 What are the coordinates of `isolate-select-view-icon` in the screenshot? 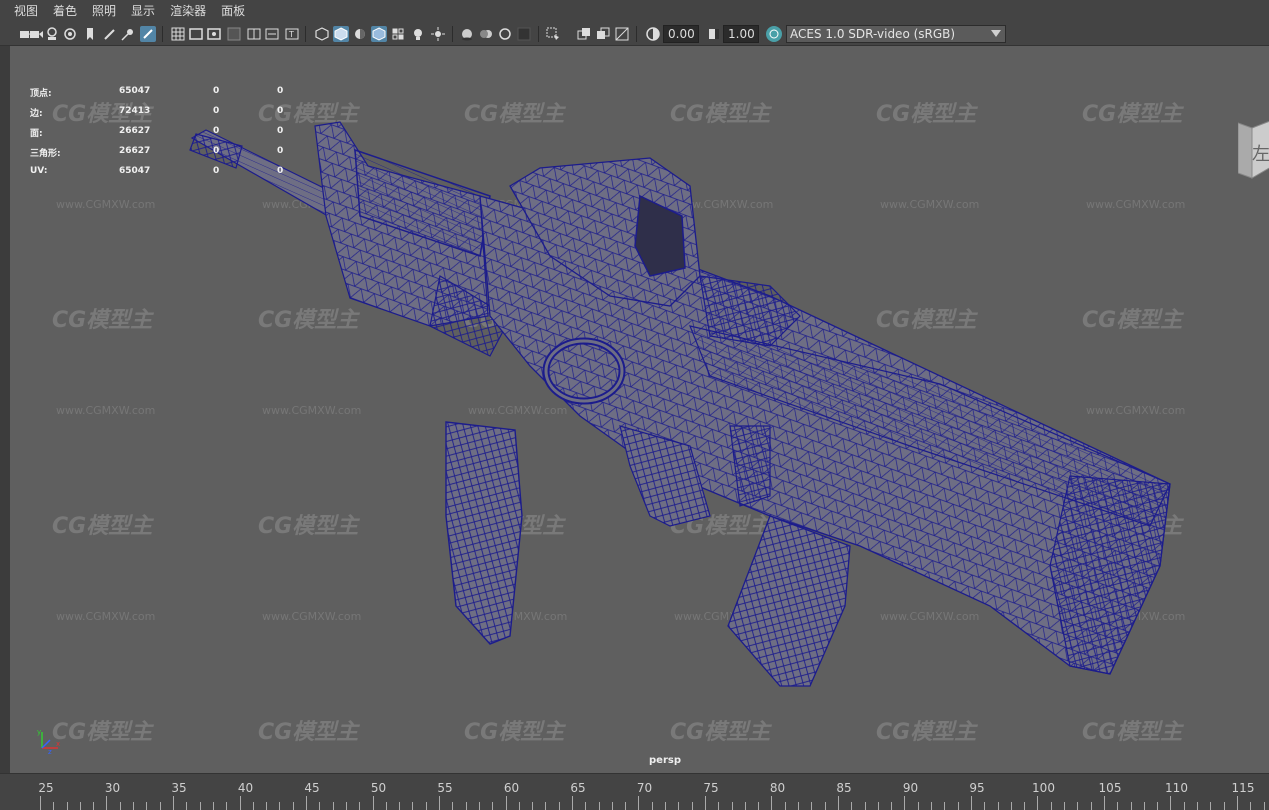 It's located at (553, 34).